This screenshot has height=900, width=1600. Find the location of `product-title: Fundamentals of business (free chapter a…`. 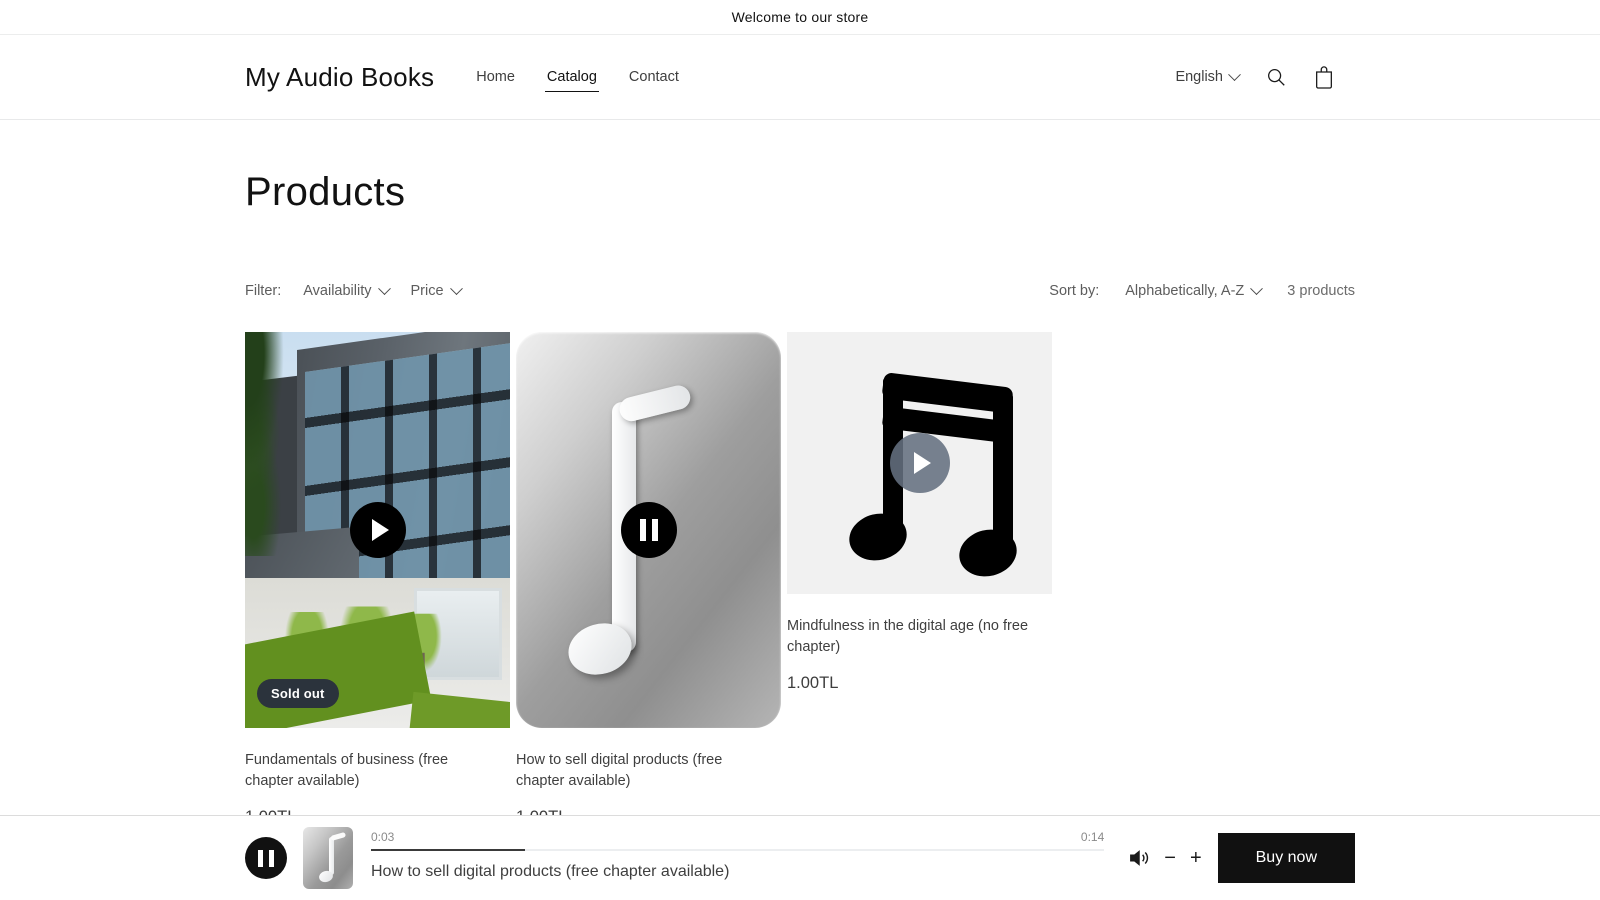

product-title: Fundamentals of business (free chapter a… is located at coordinates (371, 771).